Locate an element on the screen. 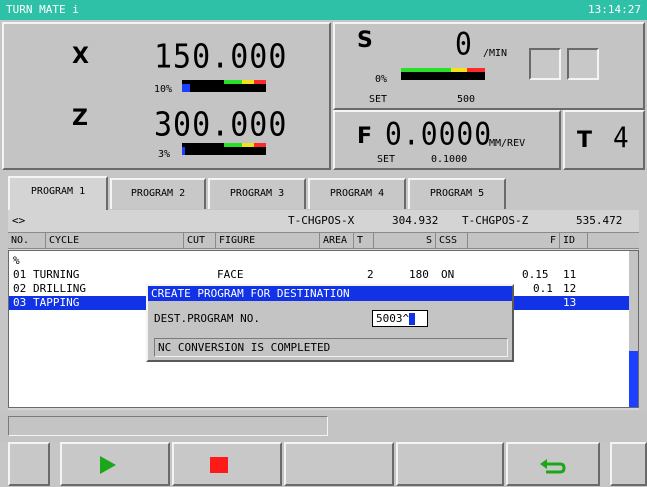  row-no: 02 is located at coordinates (20, 288).